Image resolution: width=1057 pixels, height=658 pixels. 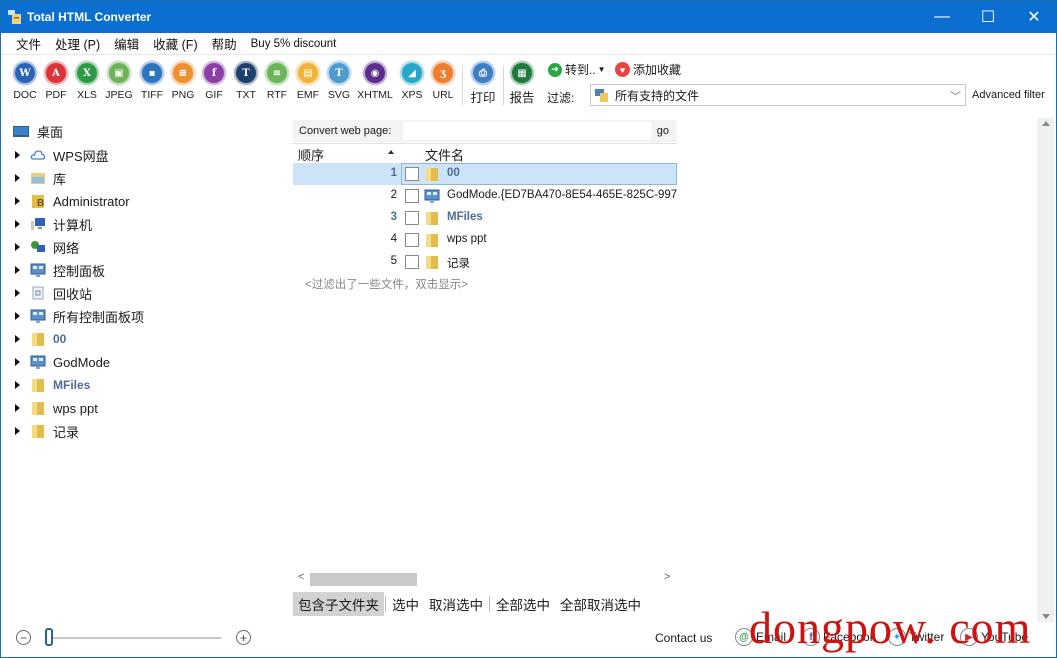 I want to click on horizontal-scrollbar: < >, so click(x=485, y=578).